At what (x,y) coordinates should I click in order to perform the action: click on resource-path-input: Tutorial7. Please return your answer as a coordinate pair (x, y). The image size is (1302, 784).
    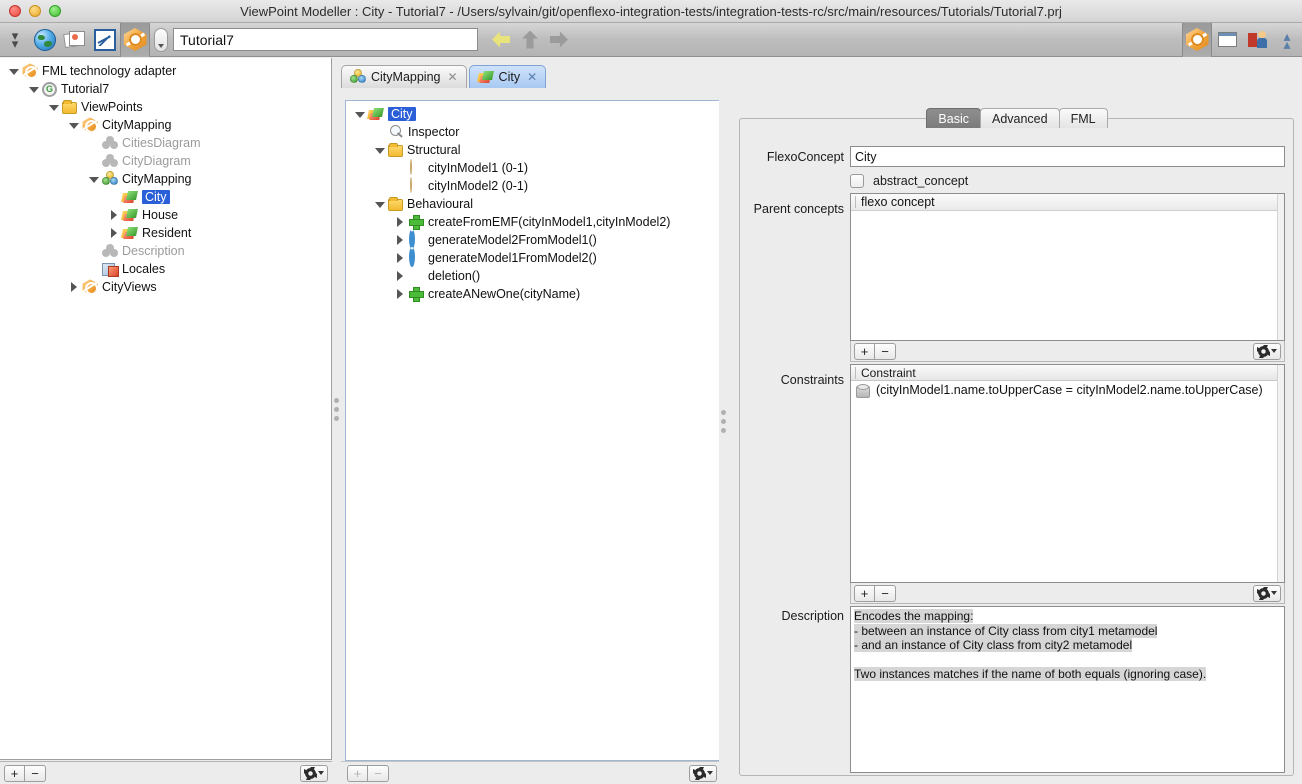
    Looking at the image, I should click on (325, 39).